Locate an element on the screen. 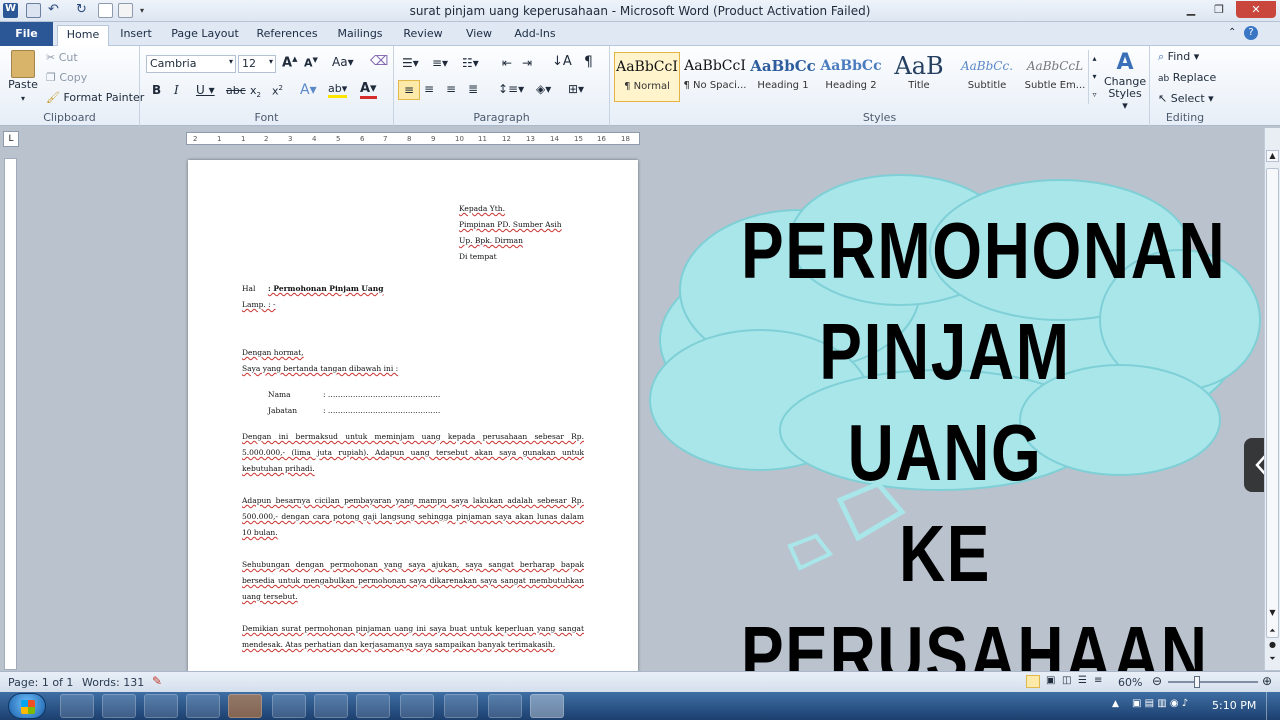 This screenshot has height=720, width=1280. vertical-scrollbar: ▲ ▼ ⏶ ● ⏷ is located at coordinates (1272, 399).